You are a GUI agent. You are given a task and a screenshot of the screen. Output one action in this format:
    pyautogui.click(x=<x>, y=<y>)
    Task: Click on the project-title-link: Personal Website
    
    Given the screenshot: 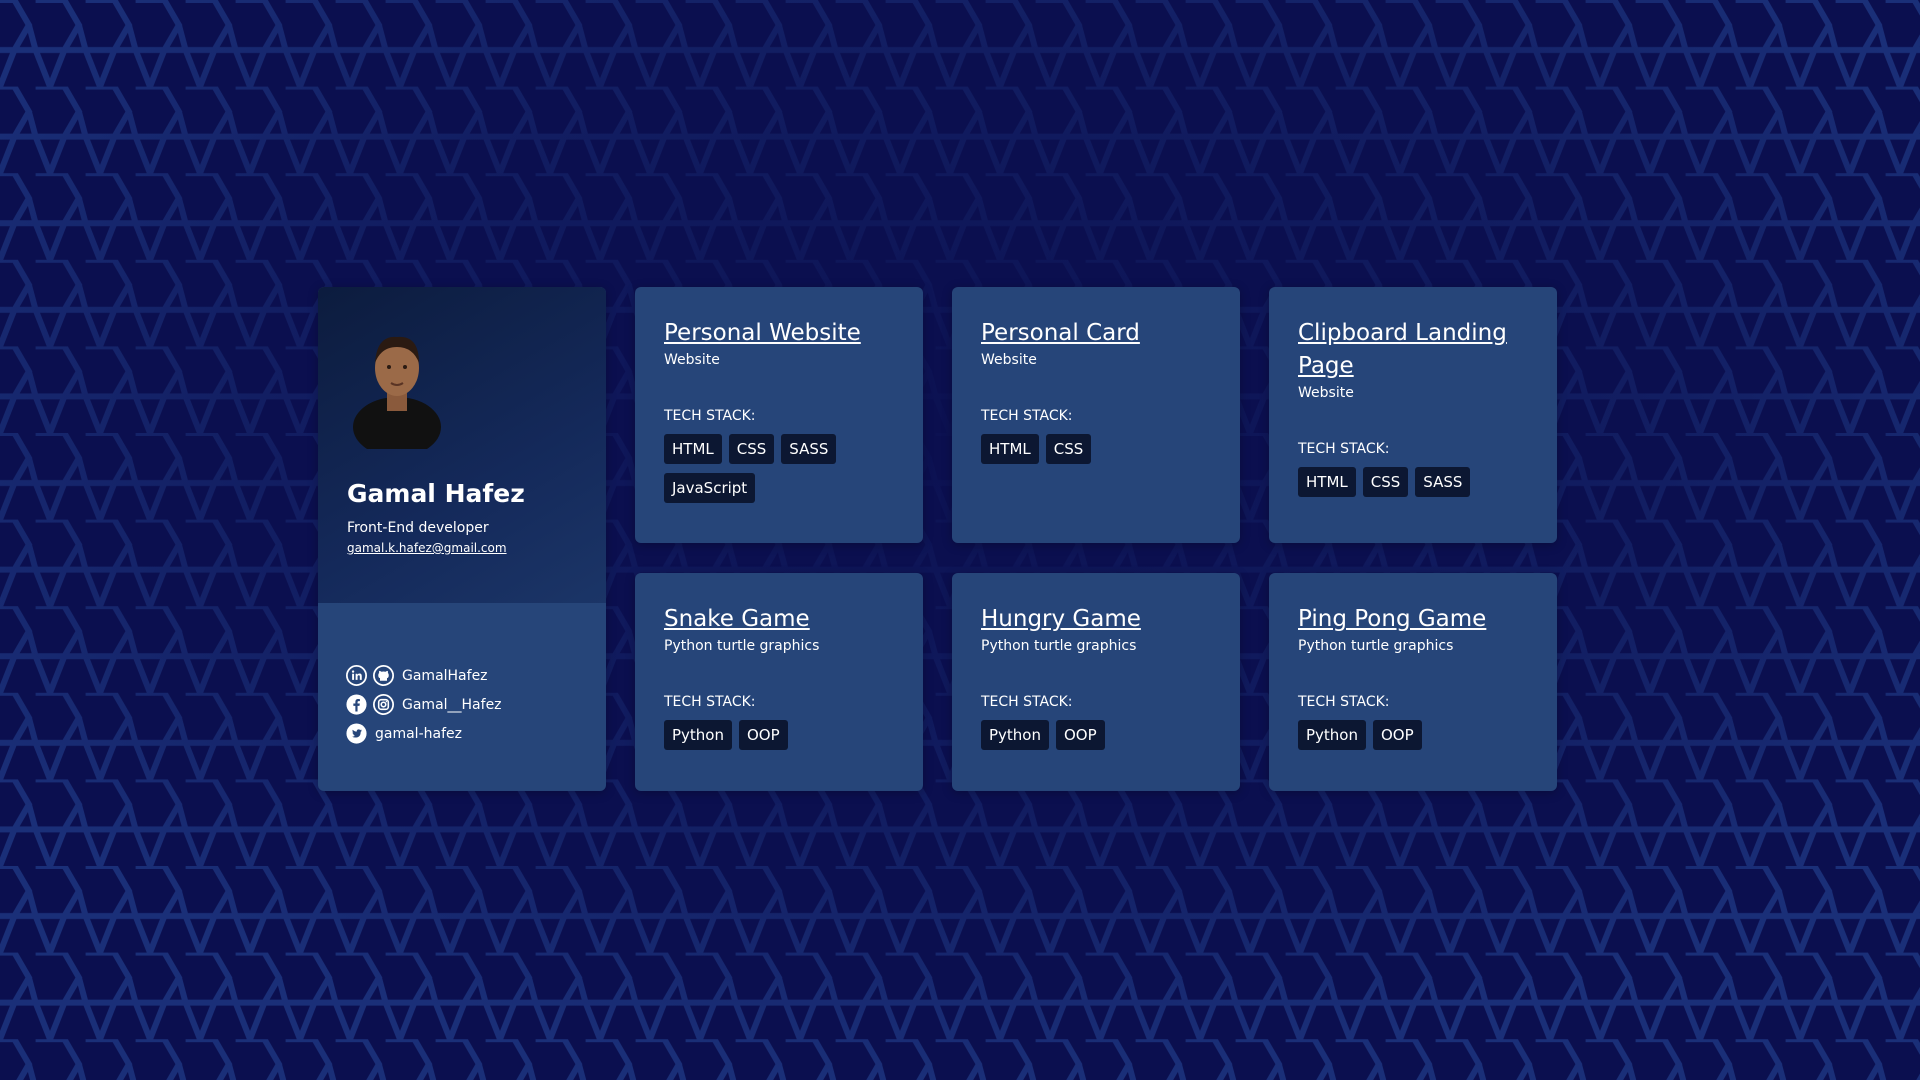 What is the action you would take?
    pyautogui.click(x=779, y=333)
    